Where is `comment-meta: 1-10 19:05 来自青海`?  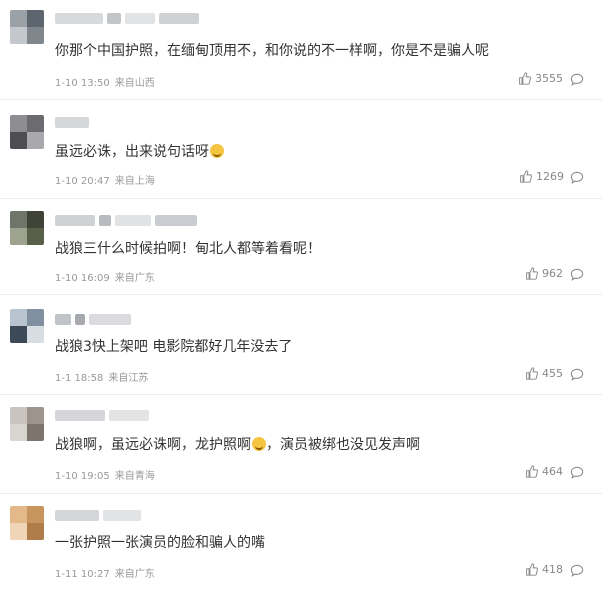 comment-meta: 1-10 19:05 来自青海 is located at coordinates (105, 474).